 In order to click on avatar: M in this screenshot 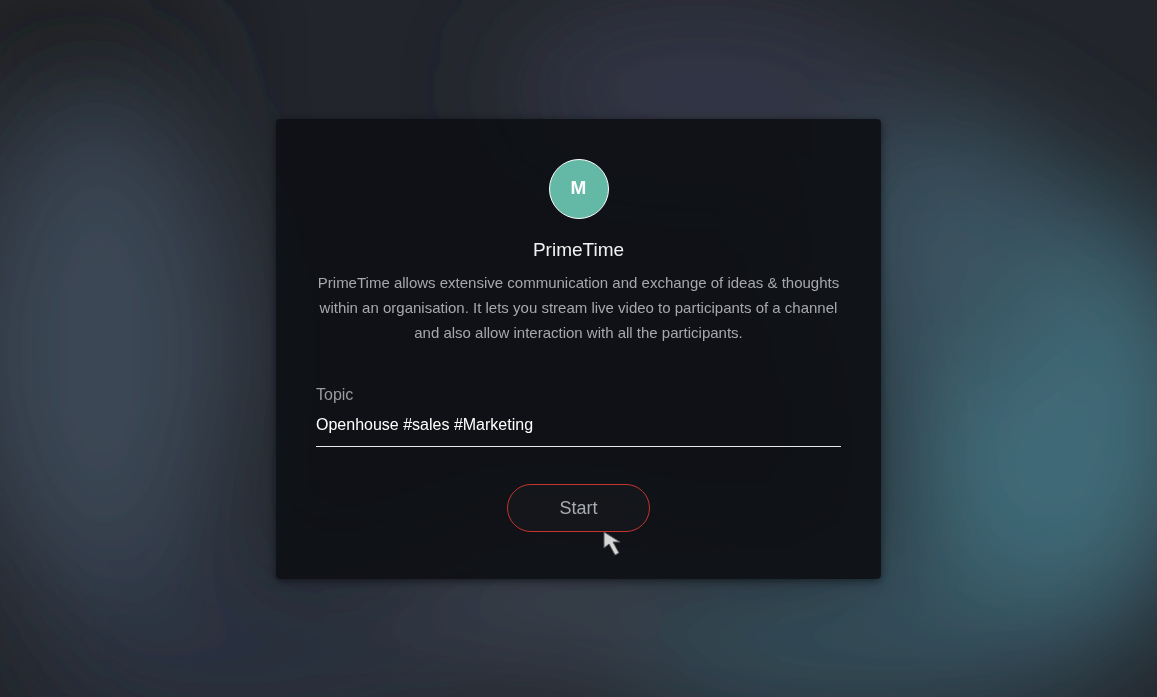, I will do `click(578, 188)`.